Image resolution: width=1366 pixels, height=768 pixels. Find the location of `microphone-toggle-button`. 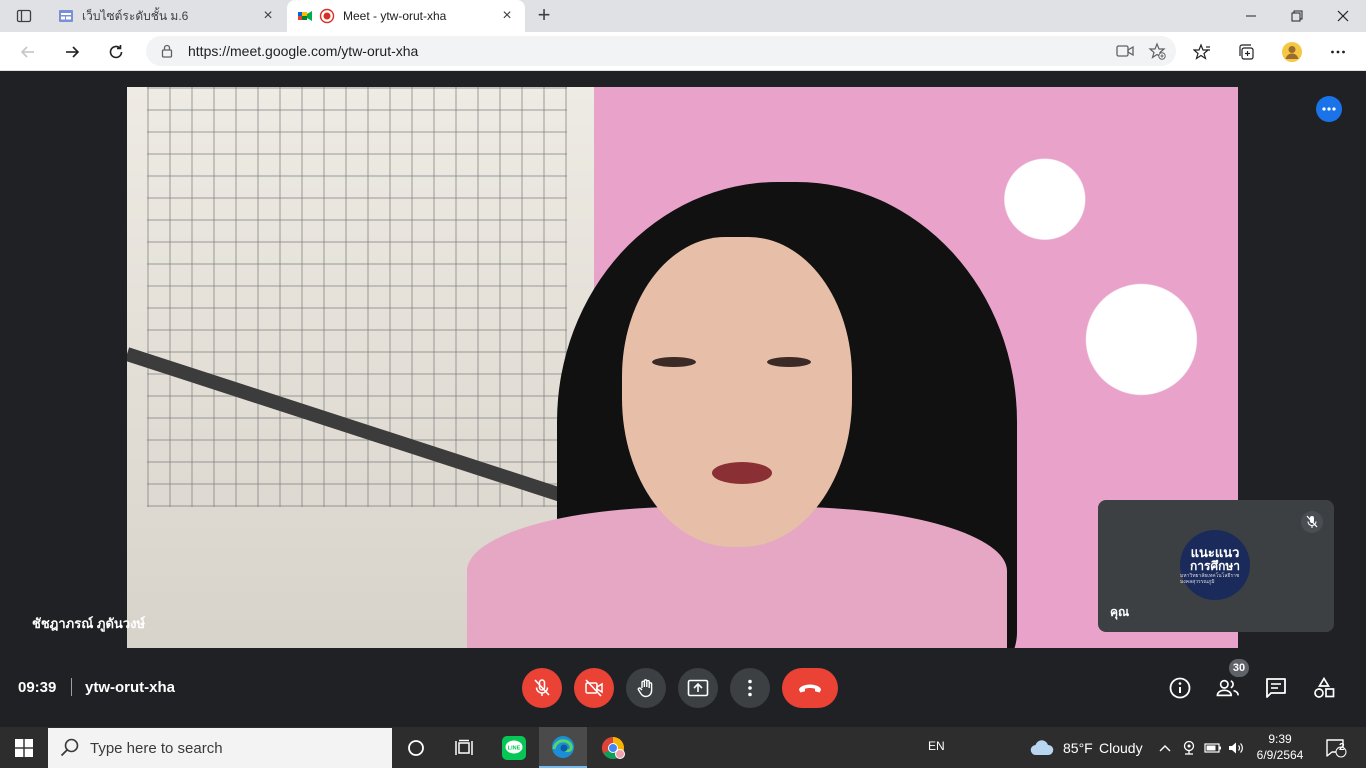

microphone-toggle-button is located at coordinates (542, 688).